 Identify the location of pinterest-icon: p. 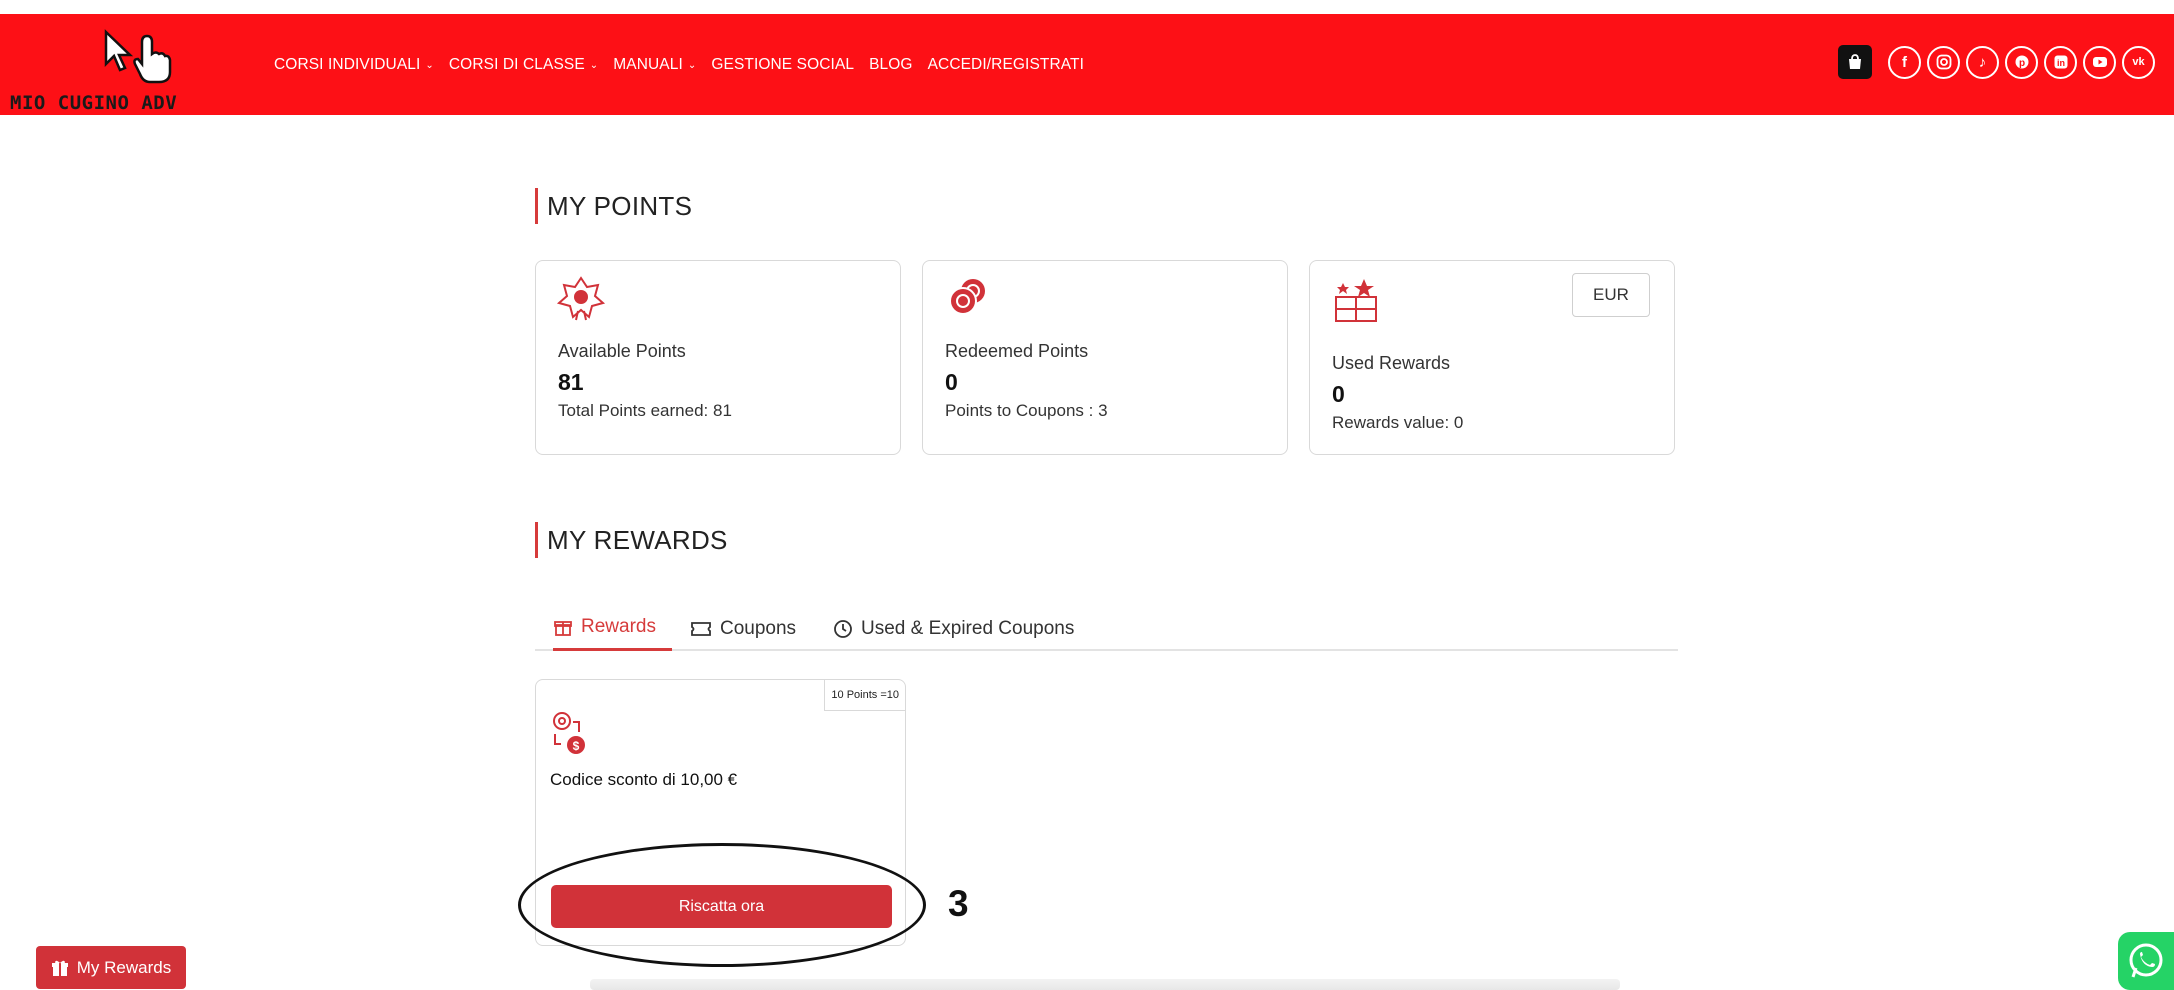
(2021, 62).